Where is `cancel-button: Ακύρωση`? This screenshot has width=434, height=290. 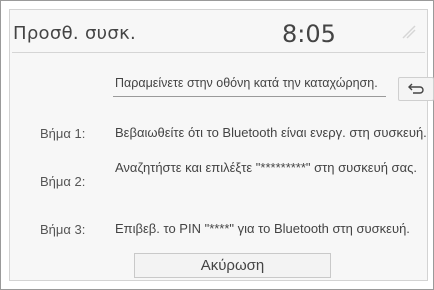
cancel-button: Ακύρωση is located at coordinates (232, 265).